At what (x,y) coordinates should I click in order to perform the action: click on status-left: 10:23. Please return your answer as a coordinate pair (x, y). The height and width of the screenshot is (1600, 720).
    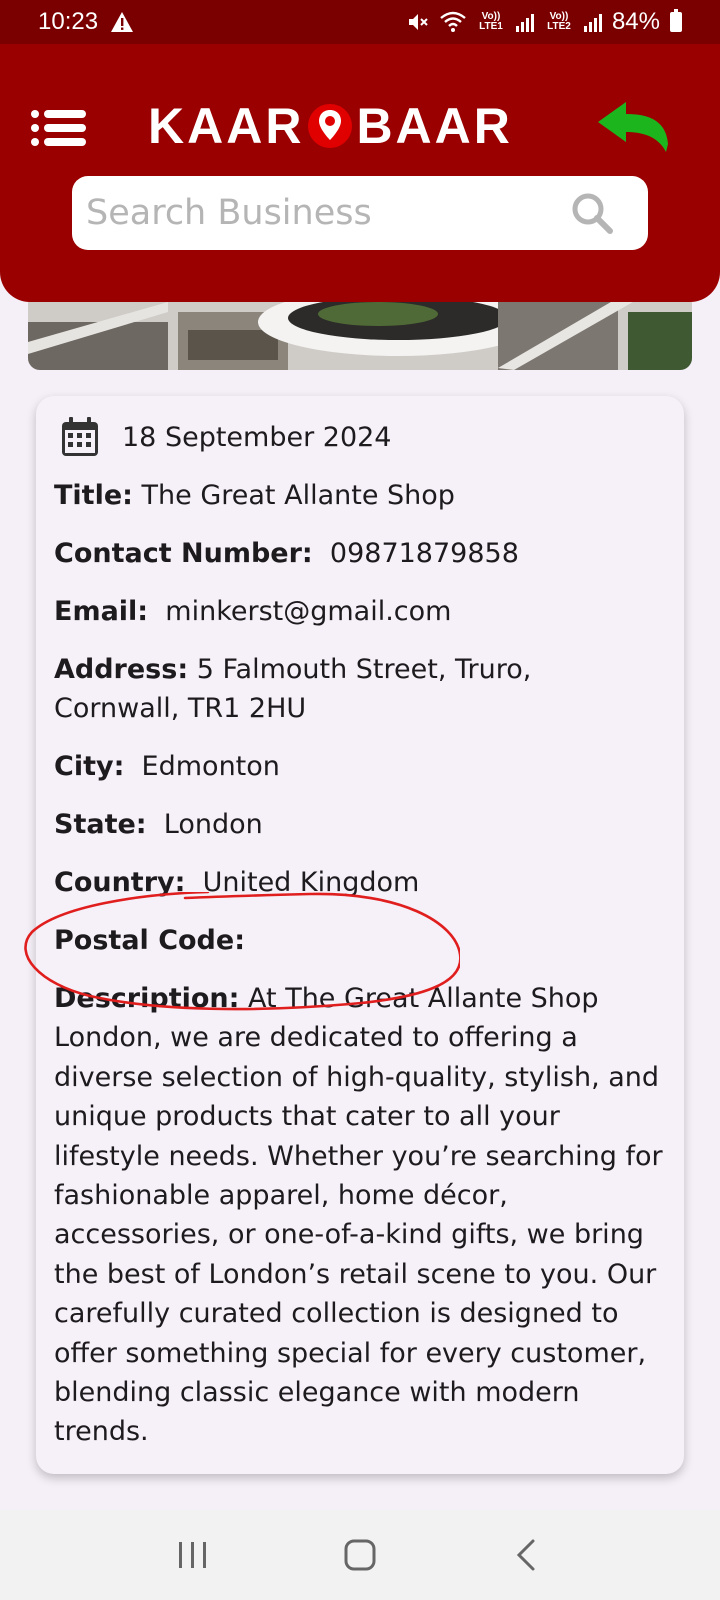
    Looking at the image, I should click on (86, 22).